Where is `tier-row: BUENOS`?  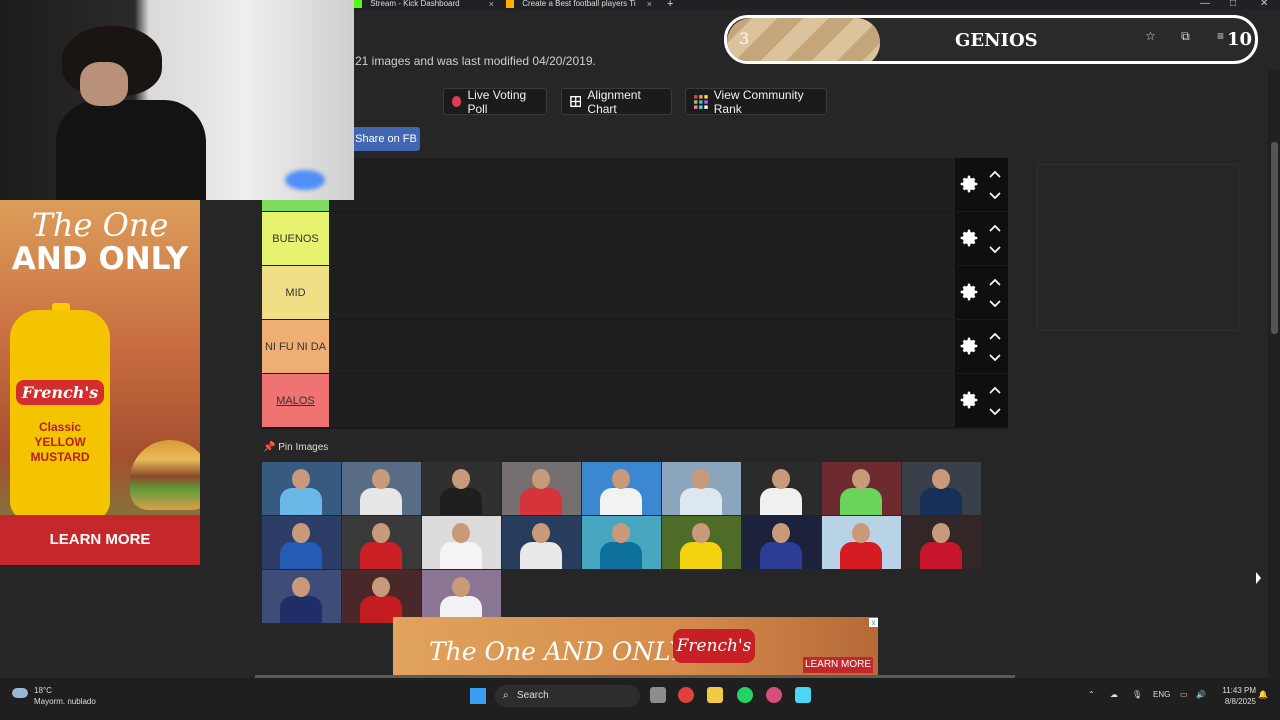 tier-row: BUENOS is located at coordinates (635, 238).